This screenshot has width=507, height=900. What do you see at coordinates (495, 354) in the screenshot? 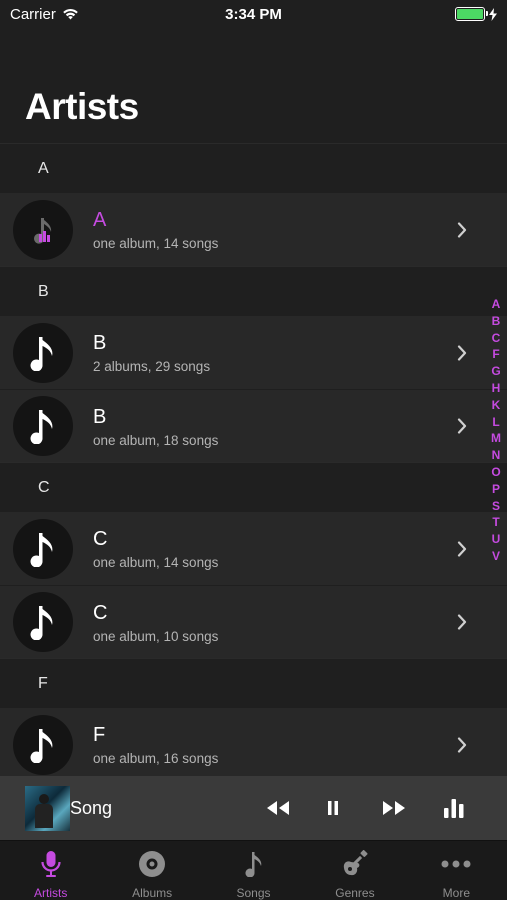
I see `index-letter: F` at bounding box center [495, 354].